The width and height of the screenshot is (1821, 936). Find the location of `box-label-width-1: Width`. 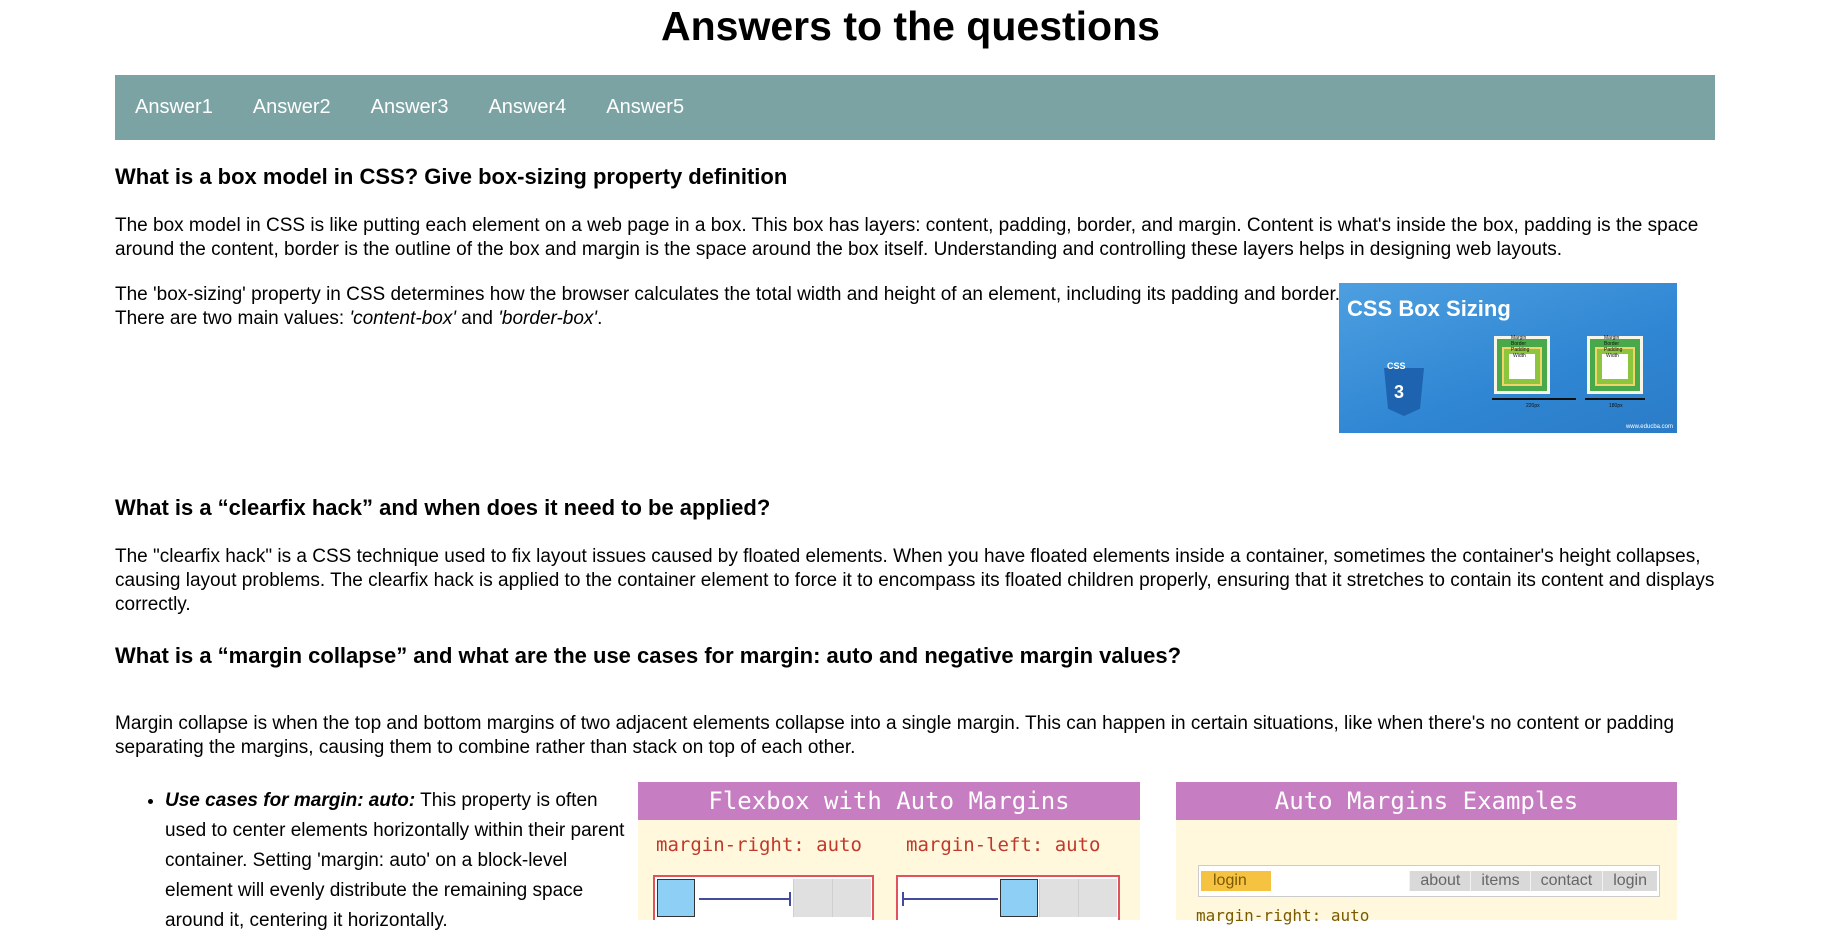

box-label-width-1: Width is located at coordinates (1519, 356).